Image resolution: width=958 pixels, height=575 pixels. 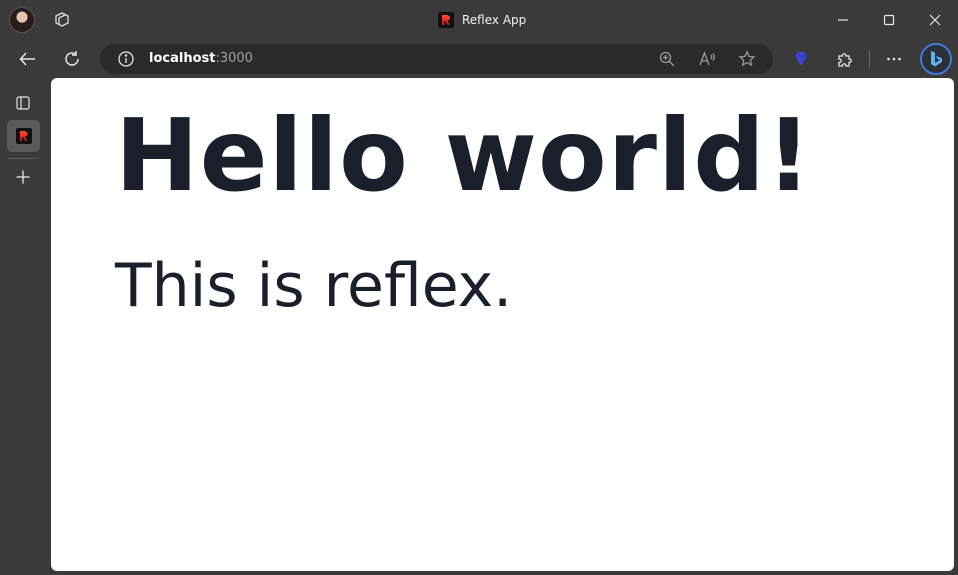 I want to click on url-host: localhost, so click(x=182, y=58).